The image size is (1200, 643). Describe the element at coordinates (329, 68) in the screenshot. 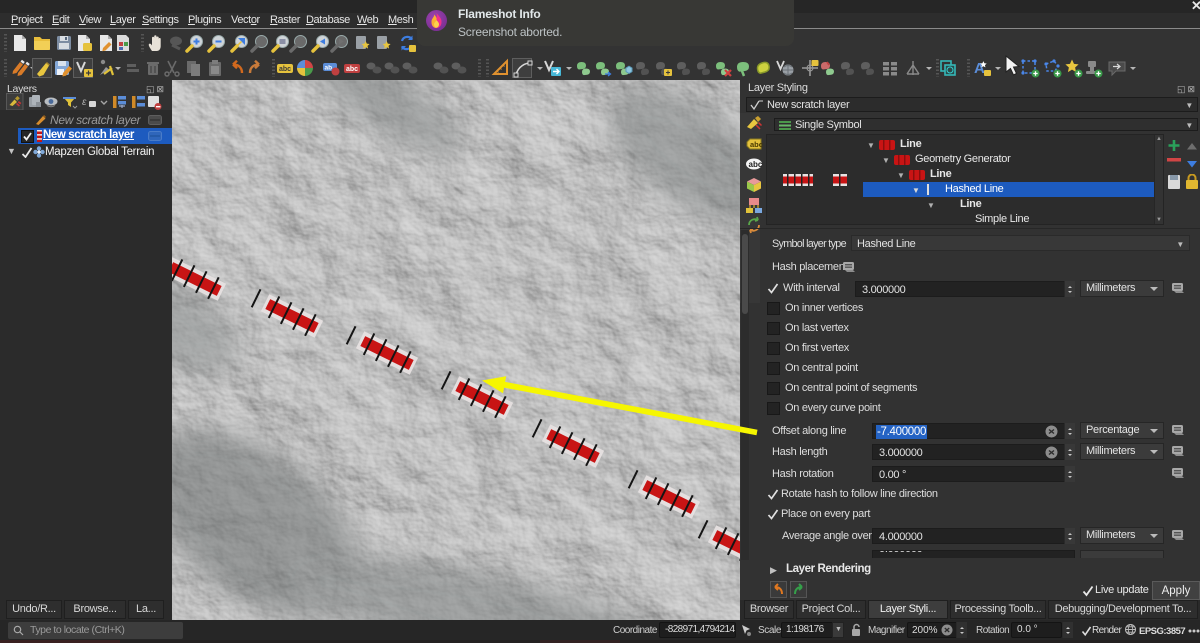

I see `svg-text: ab` at that location.